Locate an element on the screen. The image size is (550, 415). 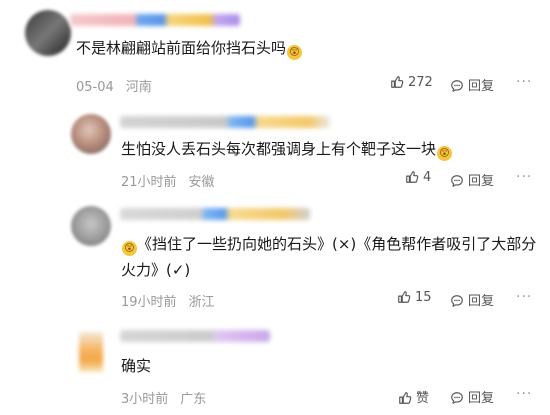
comment-location: 河南 is located at coordinates (138, 87).